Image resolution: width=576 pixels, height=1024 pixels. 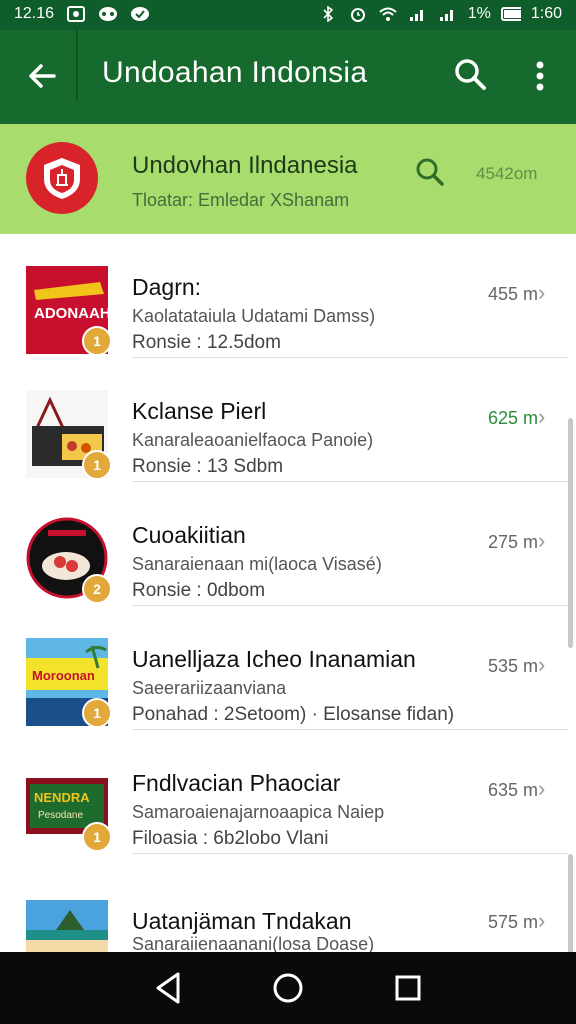 What do you see at coordinates (258, 812) in the screenshot?
I see `item-description: Samaroaienajarnoaapica Naiep` at bounding box center [258, 812].